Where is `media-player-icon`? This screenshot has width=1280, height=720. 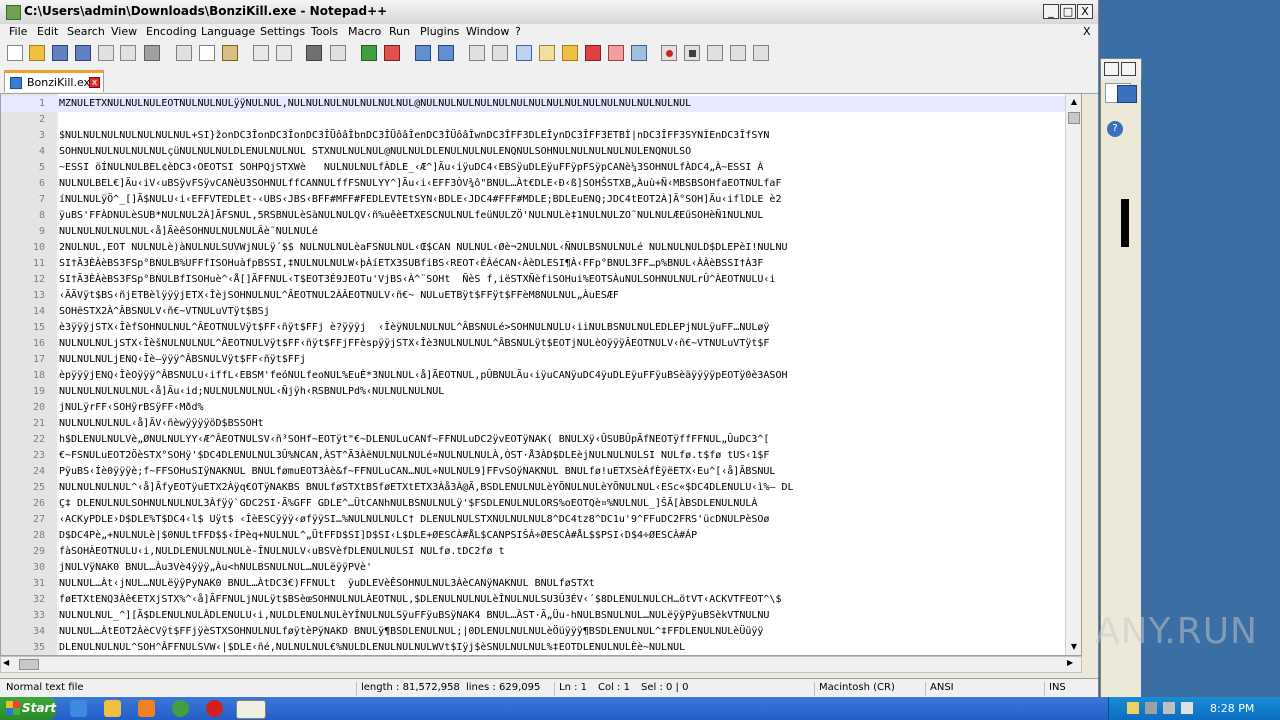
media-player-icon is located at coordinates (146, 708).